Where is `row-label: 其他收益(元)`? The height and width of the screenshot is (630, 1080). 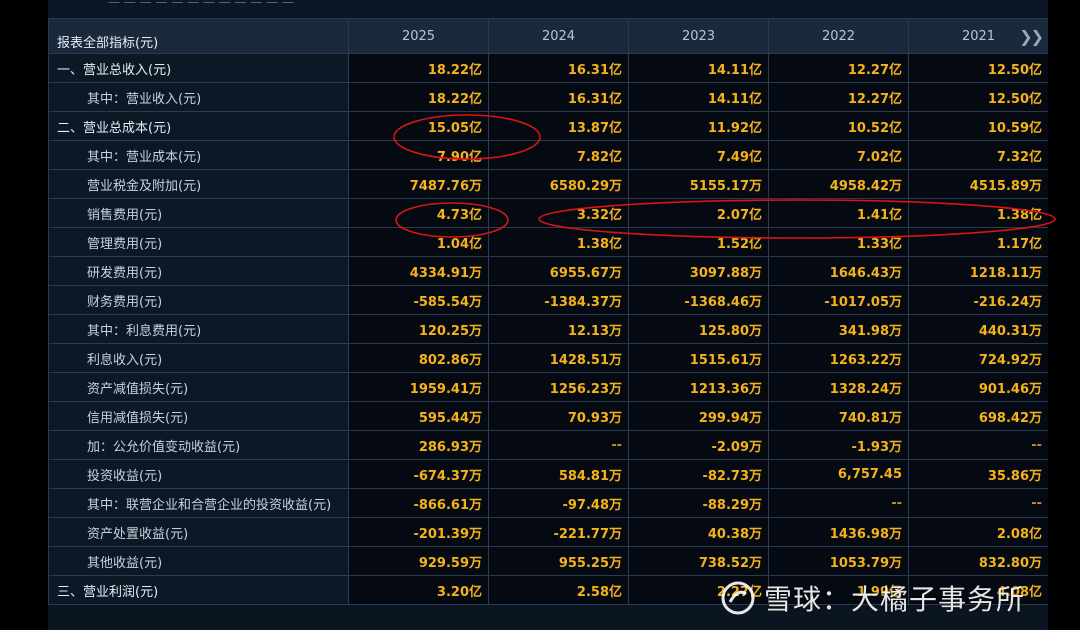 row-label: 其他收益(元) is located at coordinates (198, 561).